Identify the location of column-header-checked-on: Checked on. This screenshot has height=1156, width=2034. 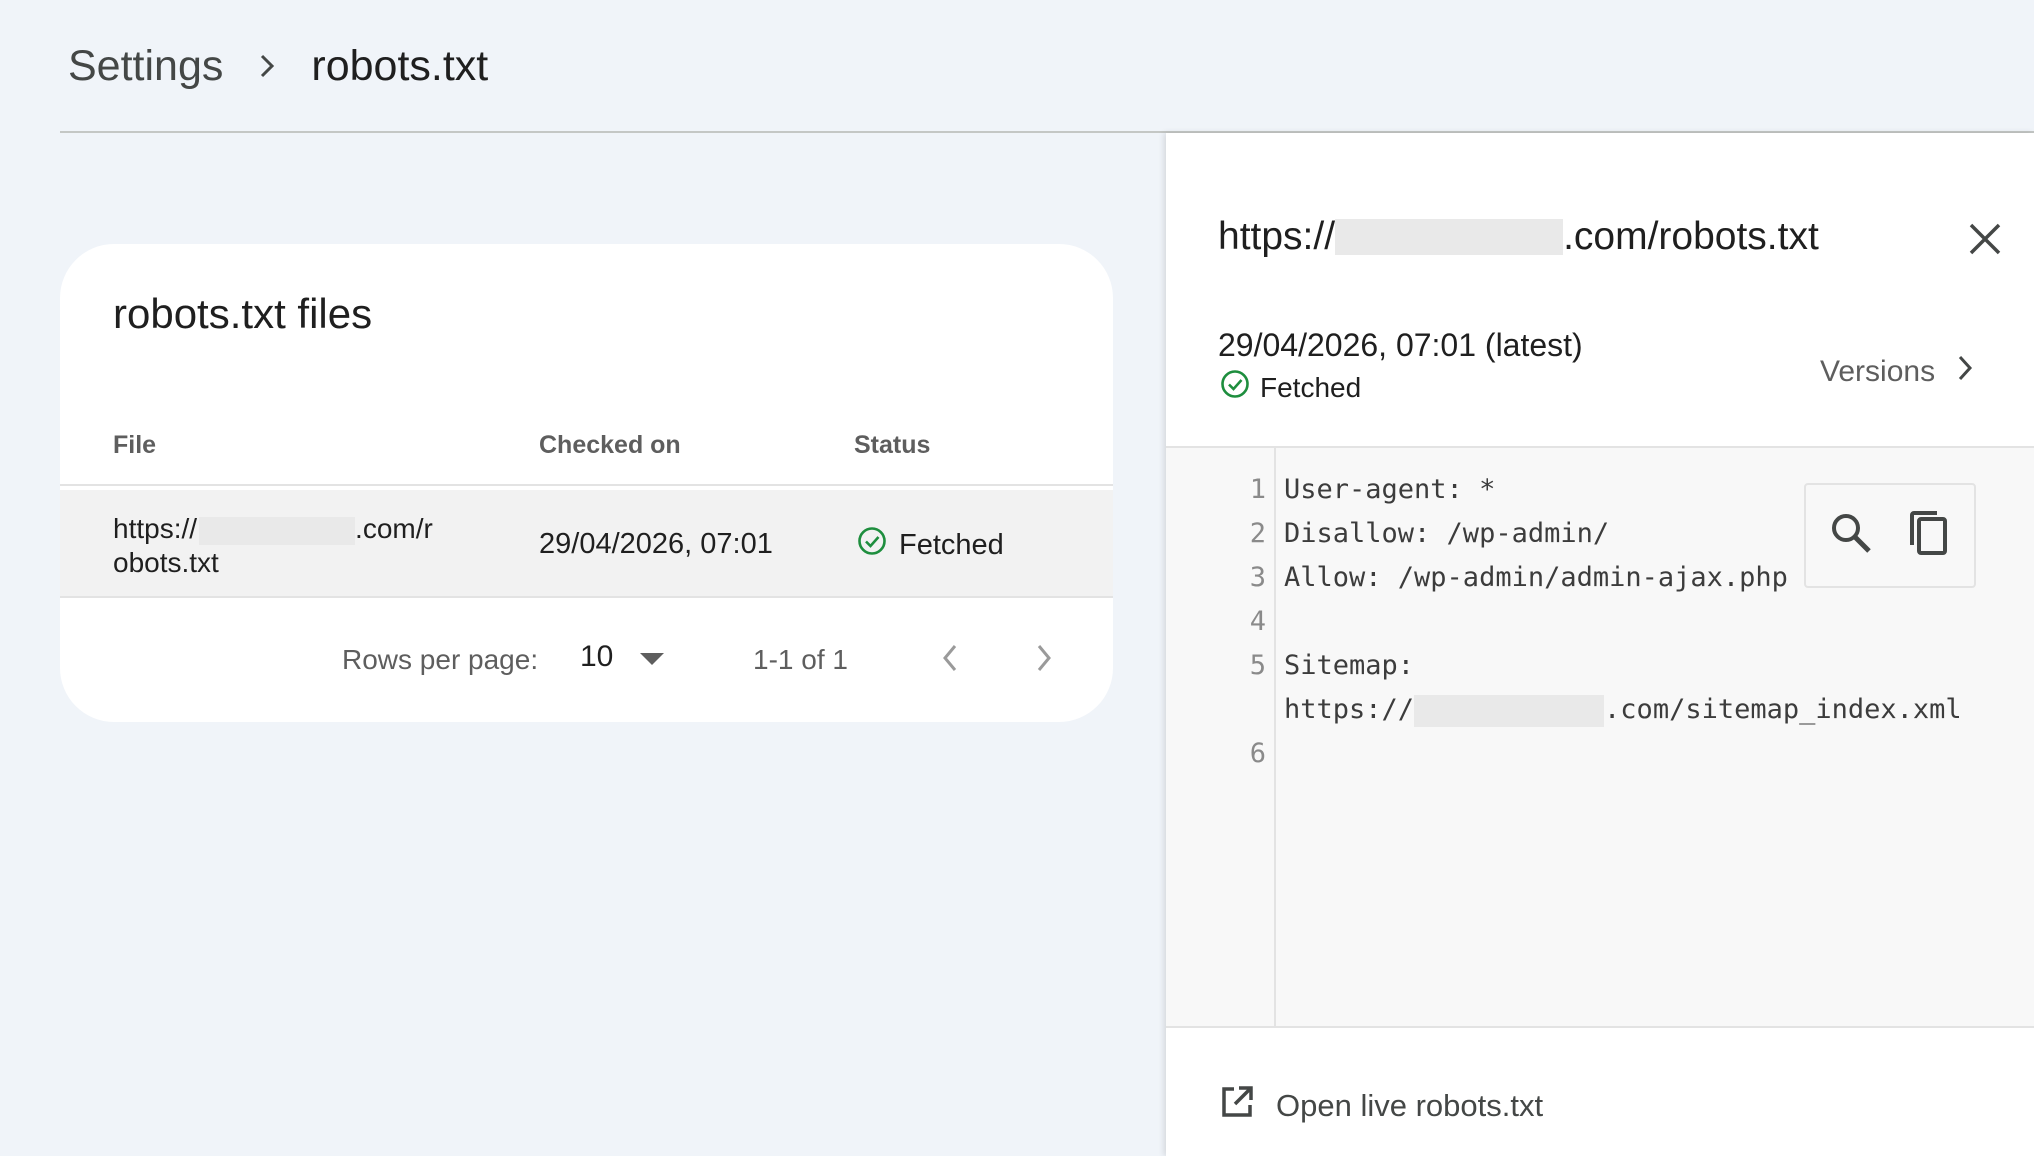
(610, 445).